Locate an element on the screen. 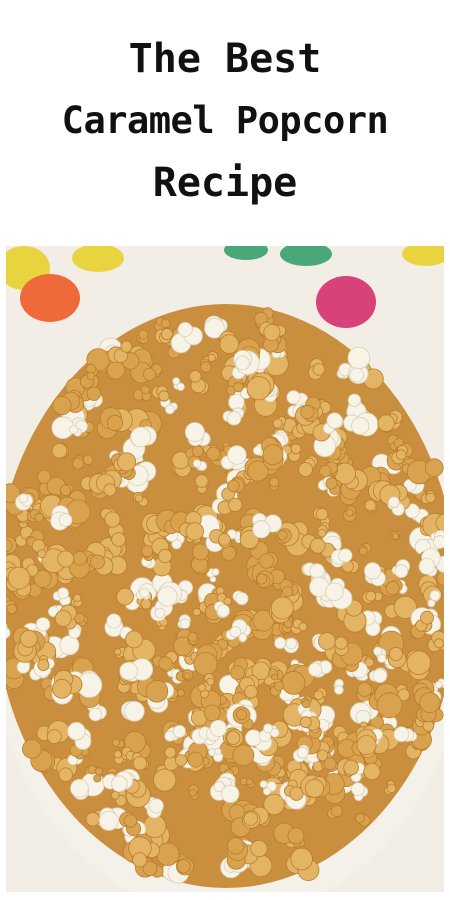 This screenshot has width=450, height=900. napkin-shape is located at coordinates (346, 302).